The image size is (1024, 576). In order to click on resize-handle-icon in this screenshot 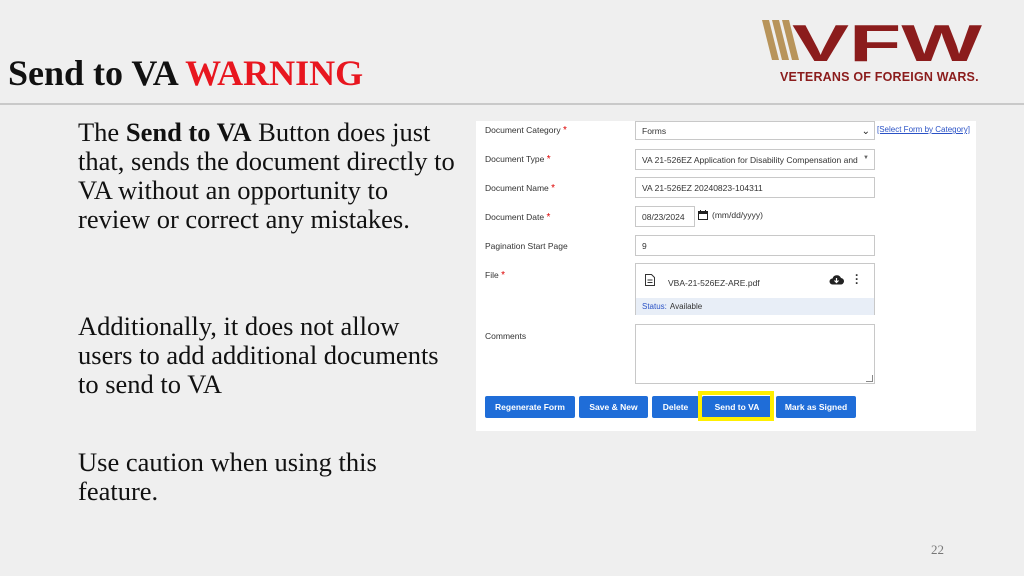, I will do `click(869, 378)`.